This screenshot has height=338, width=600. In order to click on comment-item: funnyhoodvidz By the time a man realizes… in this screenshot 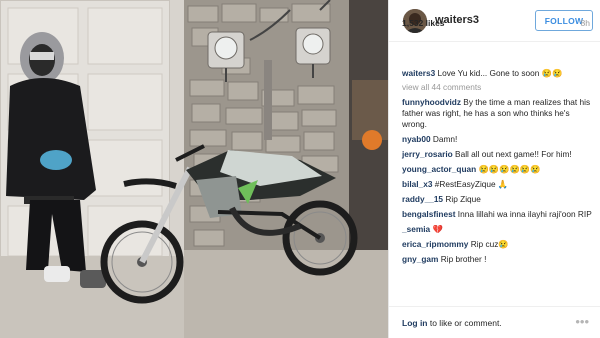, I will do `click(497, 113)`.